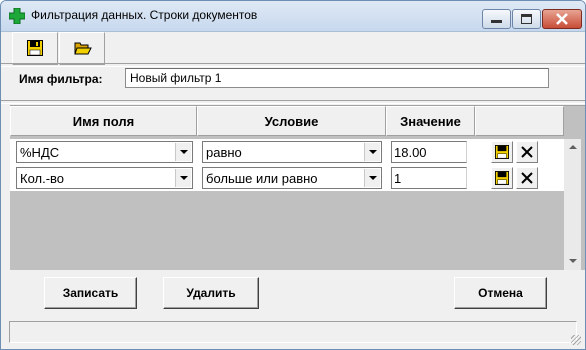  Describe the element at coordinates (90, 293) in the screenshot. I see `save-button: Записать` at that location.